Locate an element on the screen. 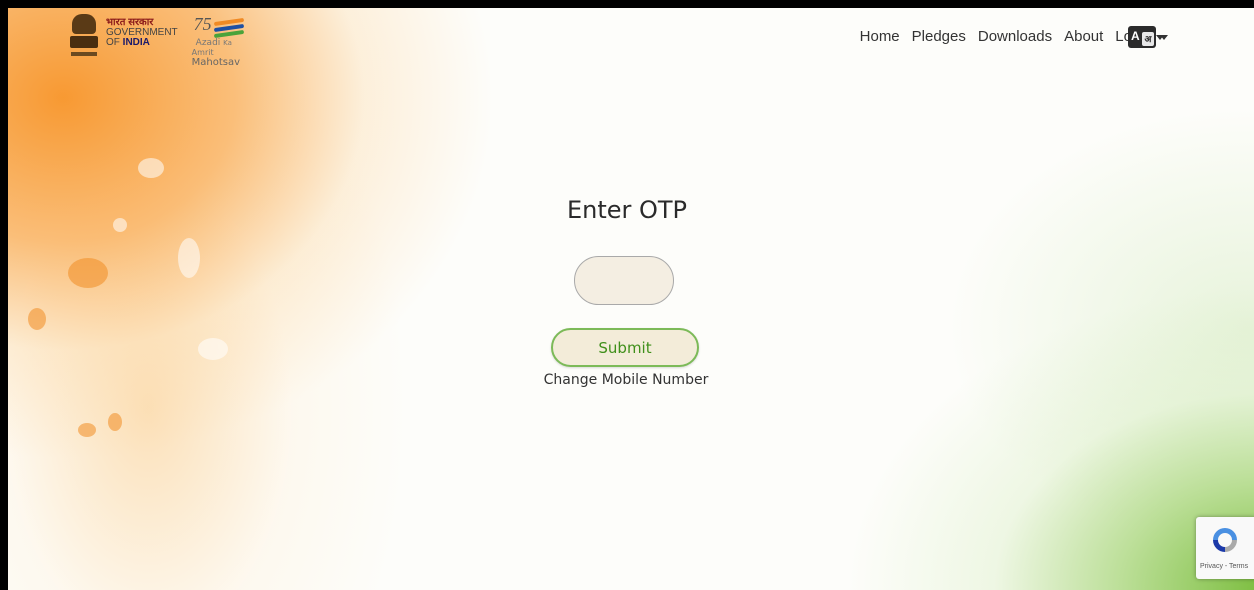  azadi-ka-amrit-mahotsav-logo: 75 Azadi Ka Amrit Mahotsav is located at coordinates (227, 41).